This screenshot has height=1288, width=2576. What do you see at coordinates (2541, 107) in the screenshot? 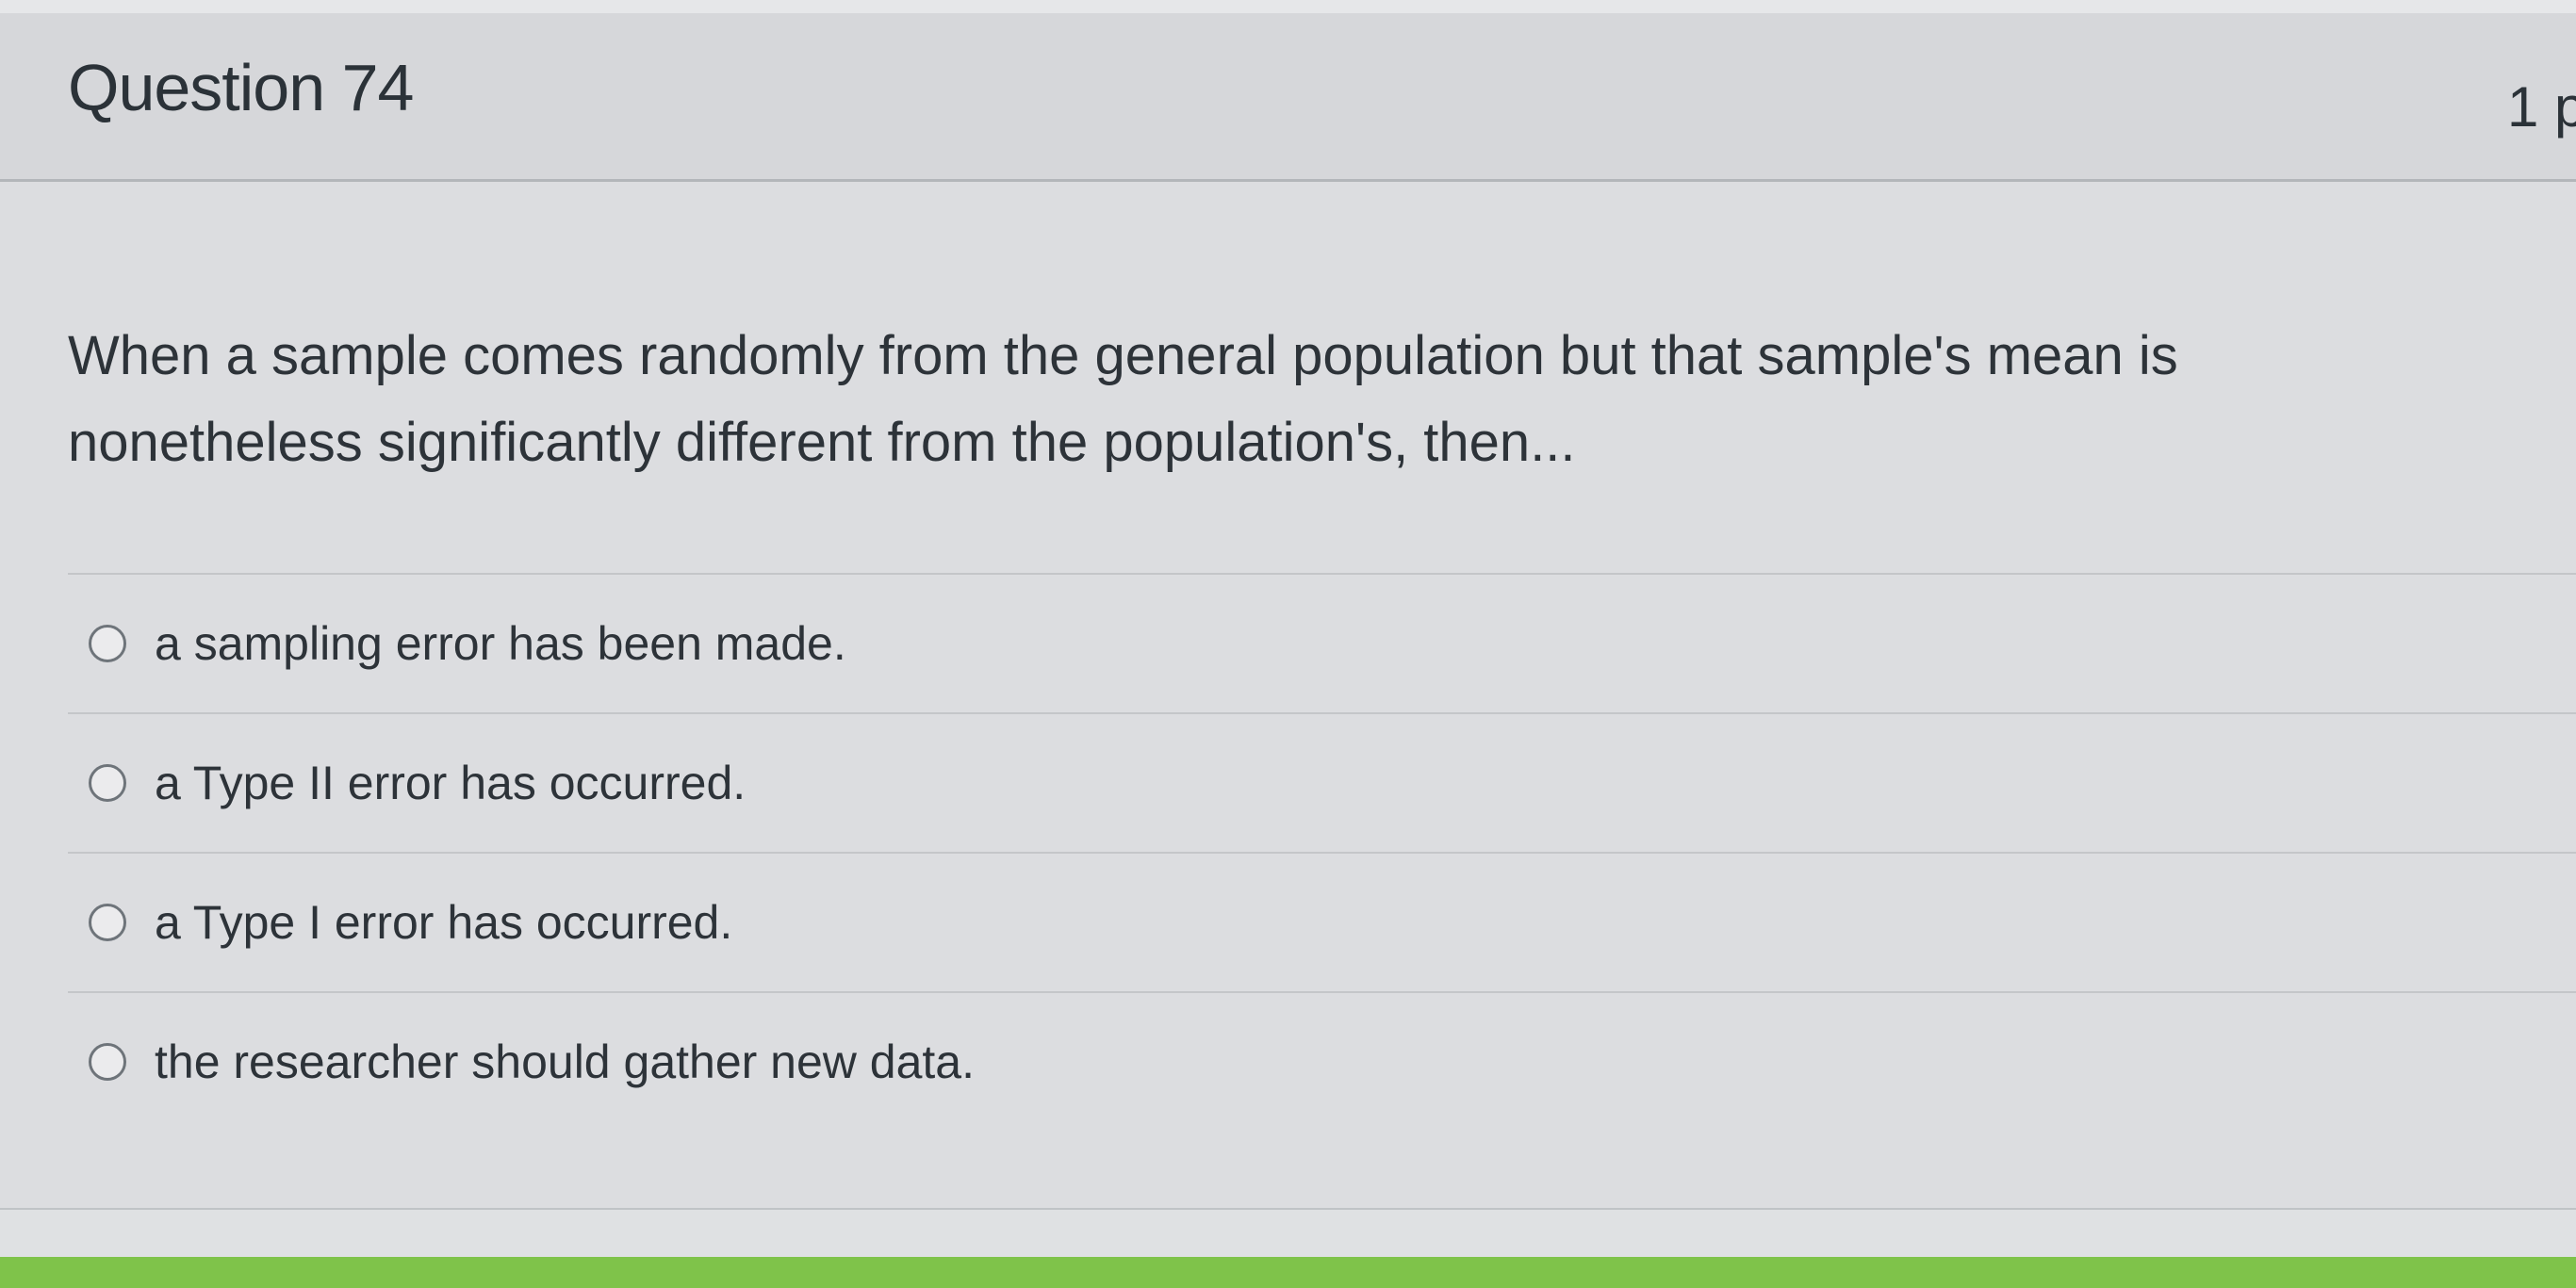
I see `question-points: 1 p` at bounding box center [2541, 107].